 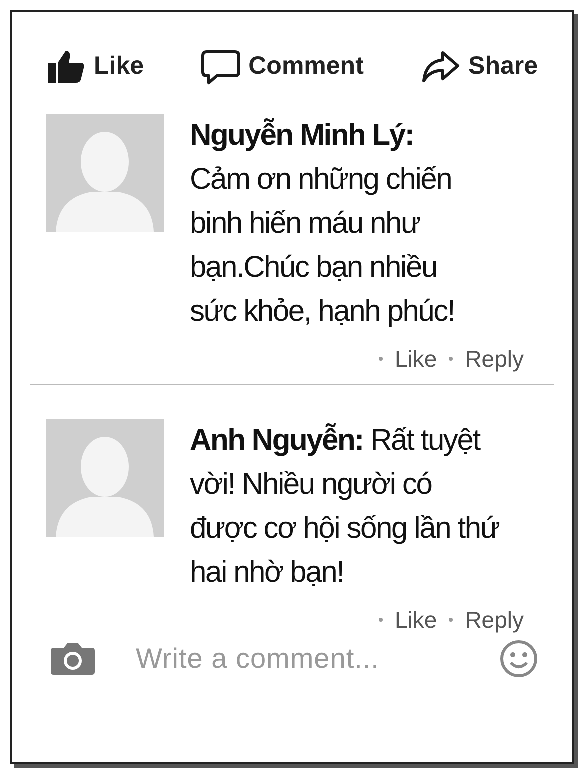 What do you see at coordinates (220, 66) in the screenshot?
I see `speech-bubble-icon` at bounding box center [220, 66].